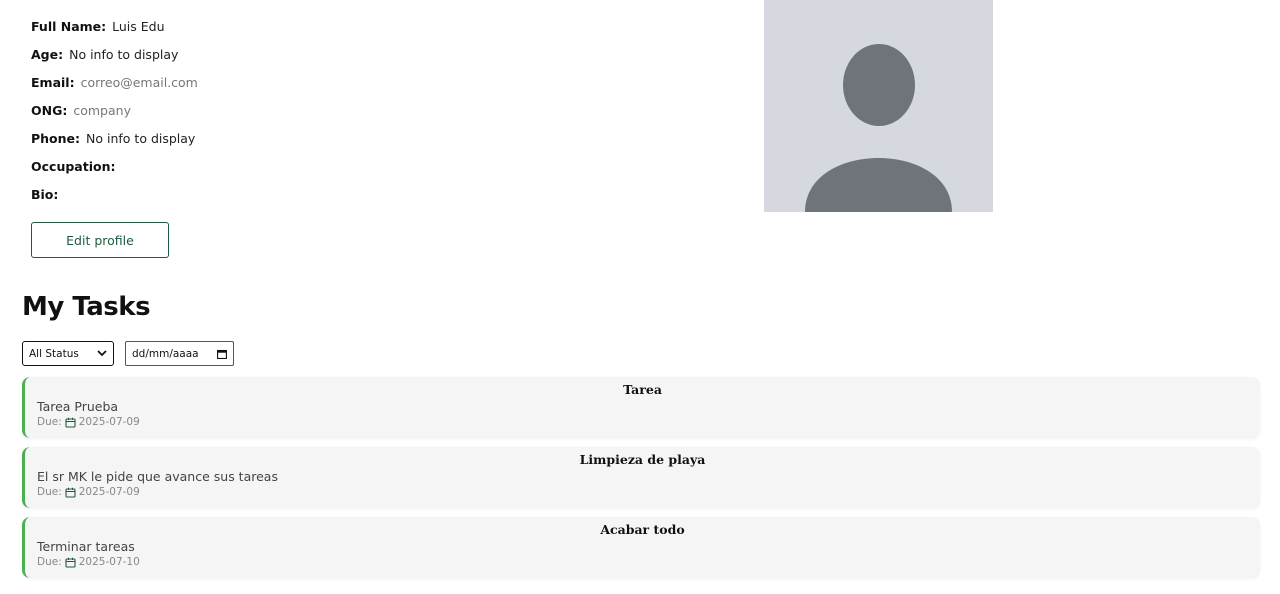  Describe the element at coordinates (45, 194) in the screenshot. I see `field-label: Bio:` at that location.